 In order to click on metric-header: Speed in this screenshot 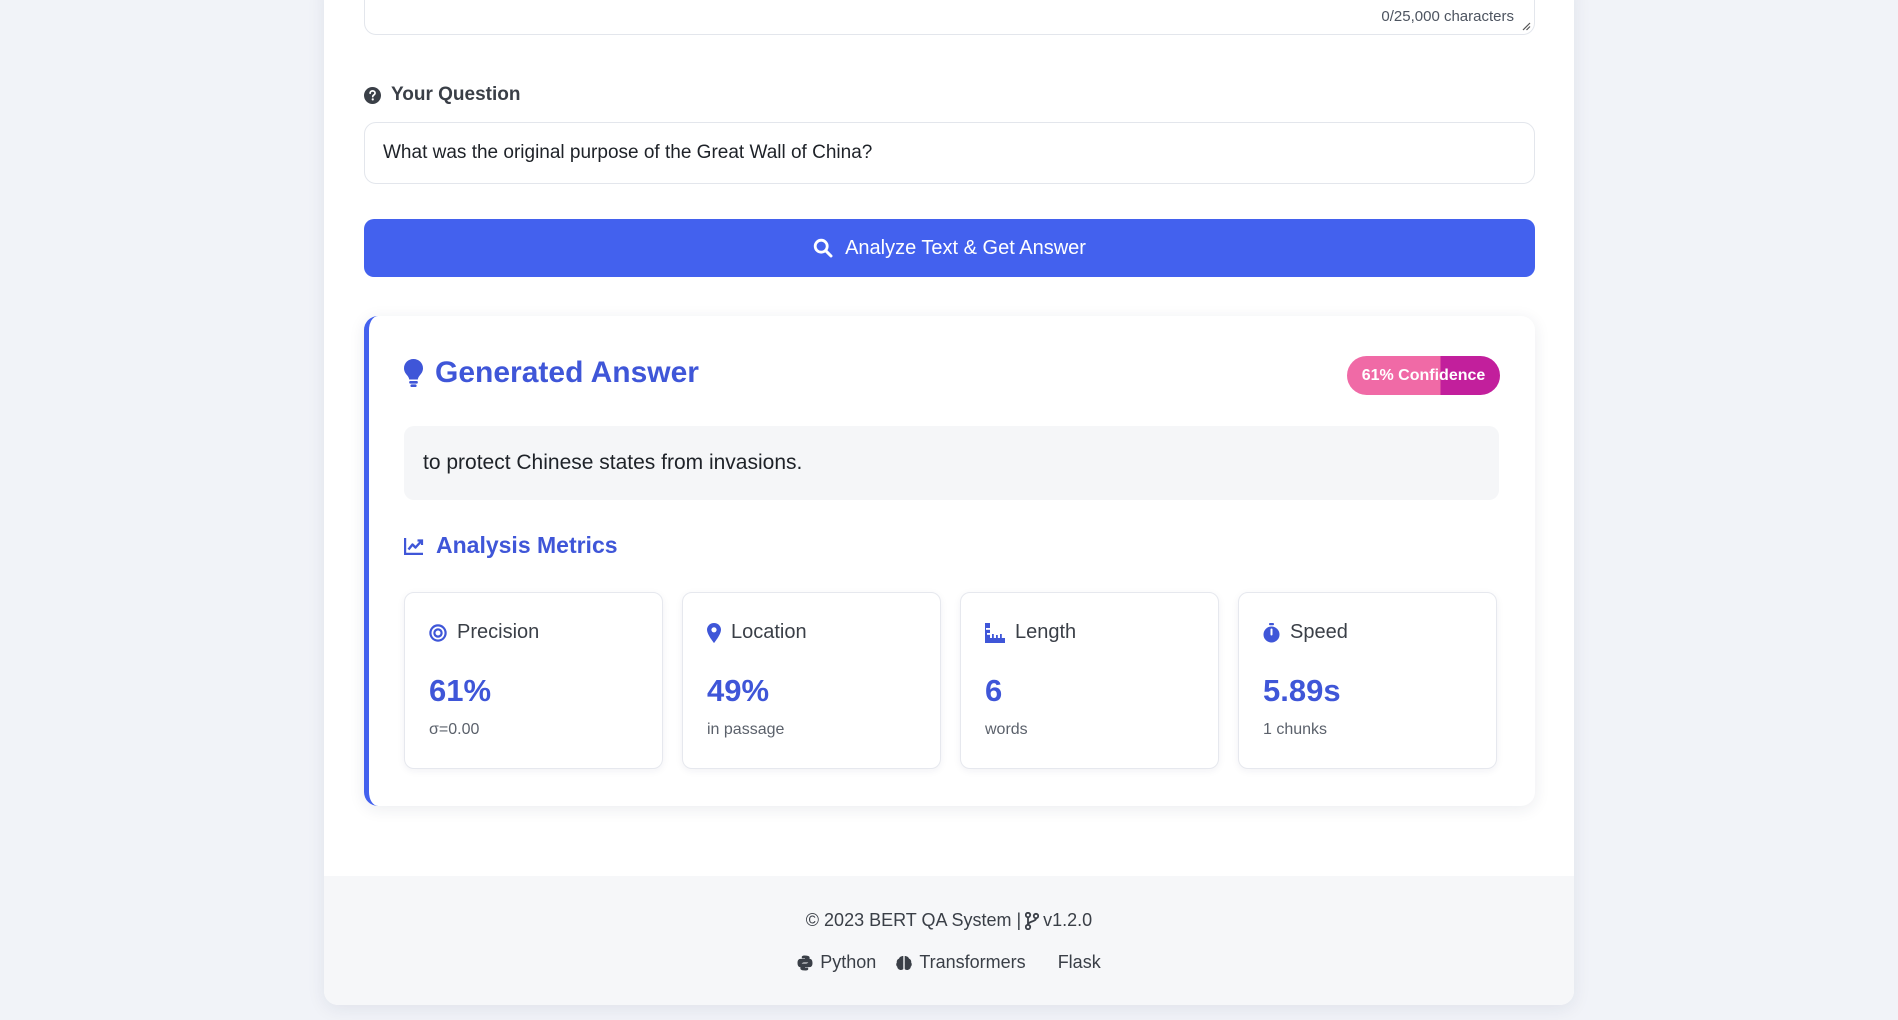, I will do `click(1305, 632)`.